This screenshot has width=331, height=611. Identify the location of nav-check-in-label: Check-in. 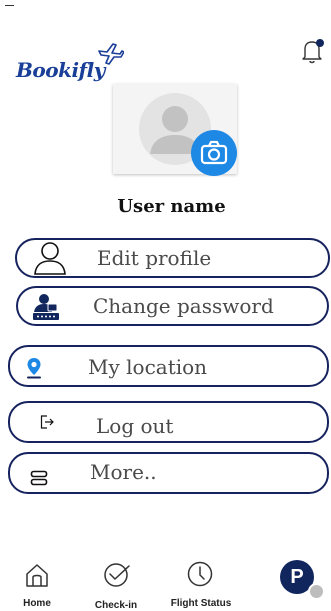
(116, 605).